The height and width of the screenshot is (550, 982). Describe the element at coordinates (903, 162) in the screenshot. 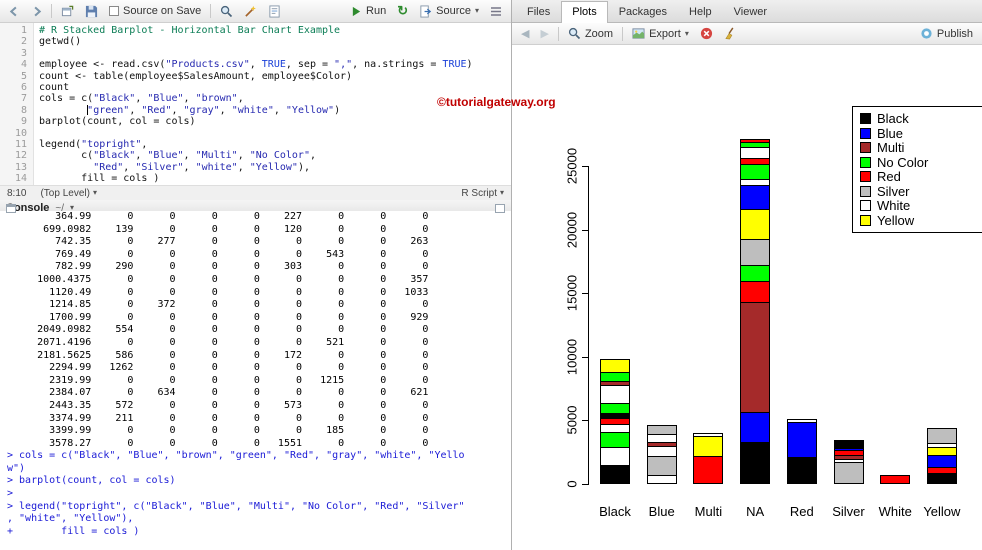

I see `legend-label: No Color` at that location.